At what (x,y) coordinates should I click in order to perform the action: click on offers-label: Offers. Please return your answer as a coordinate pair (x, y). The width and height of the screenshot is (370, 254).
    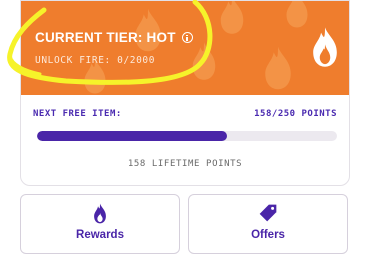
    Looking at the image, I should click on (268, 235).